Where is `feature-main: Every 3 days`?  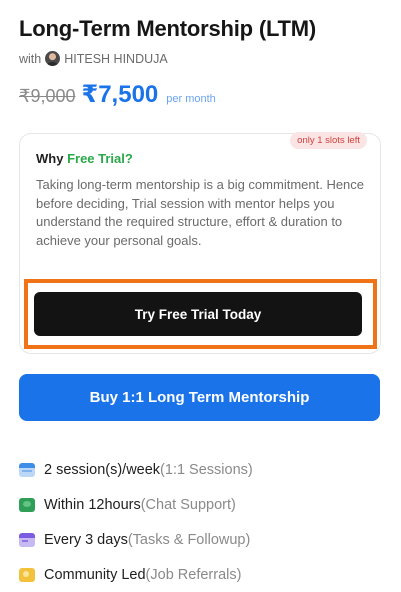 feature-main: Every 3 days is located at coordinates (86, 539).